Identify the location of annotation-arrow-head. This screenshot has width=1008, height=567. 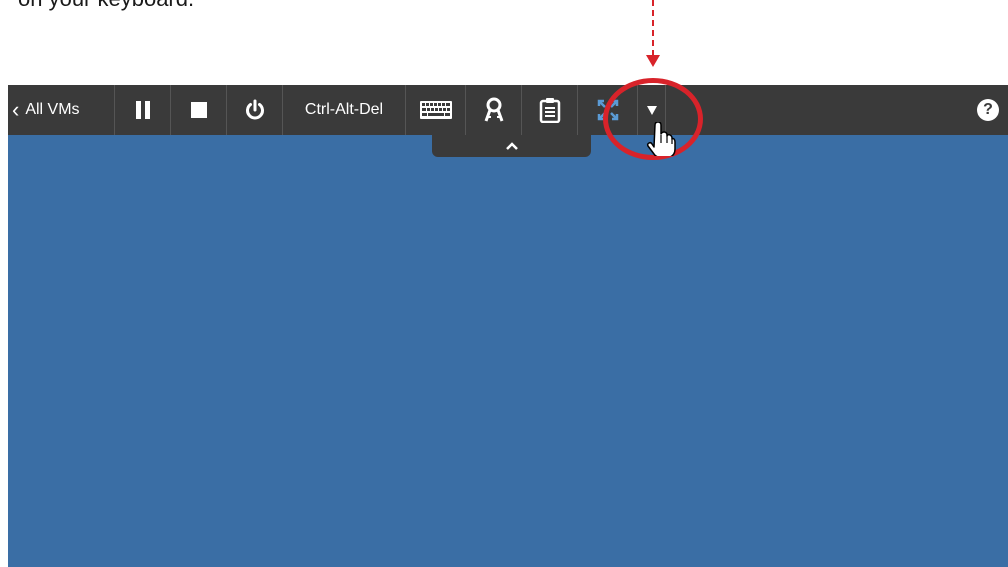
(653, 61).